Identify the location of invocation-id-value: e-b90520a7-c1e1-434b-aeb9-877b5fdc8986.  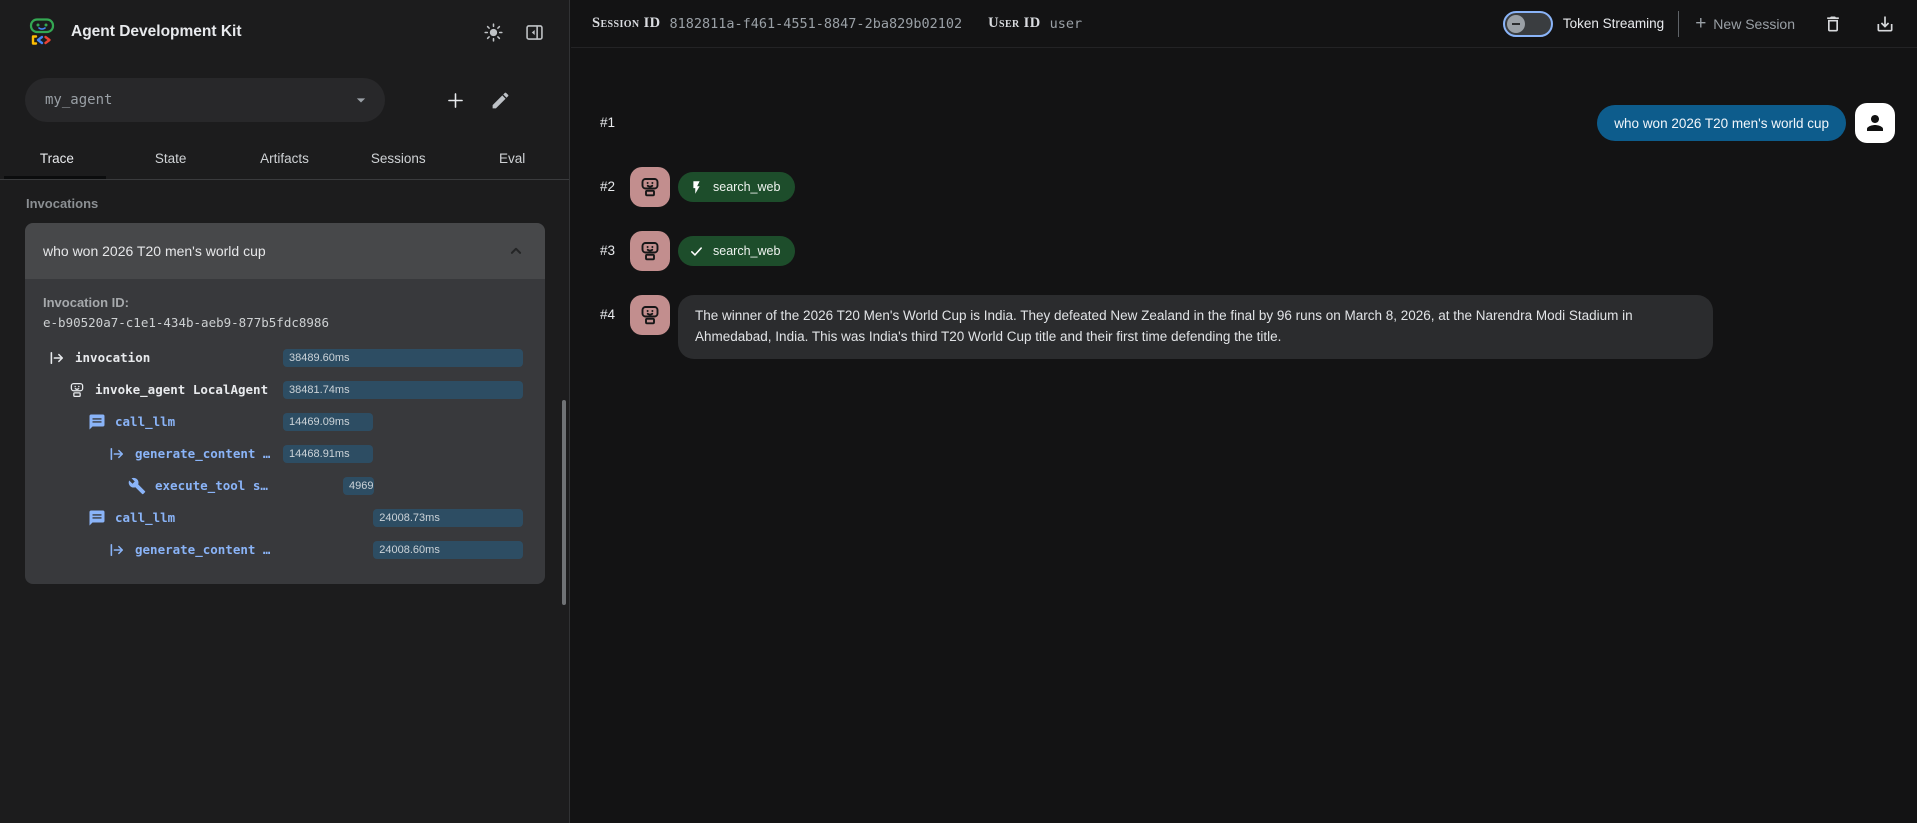
(186, 322).